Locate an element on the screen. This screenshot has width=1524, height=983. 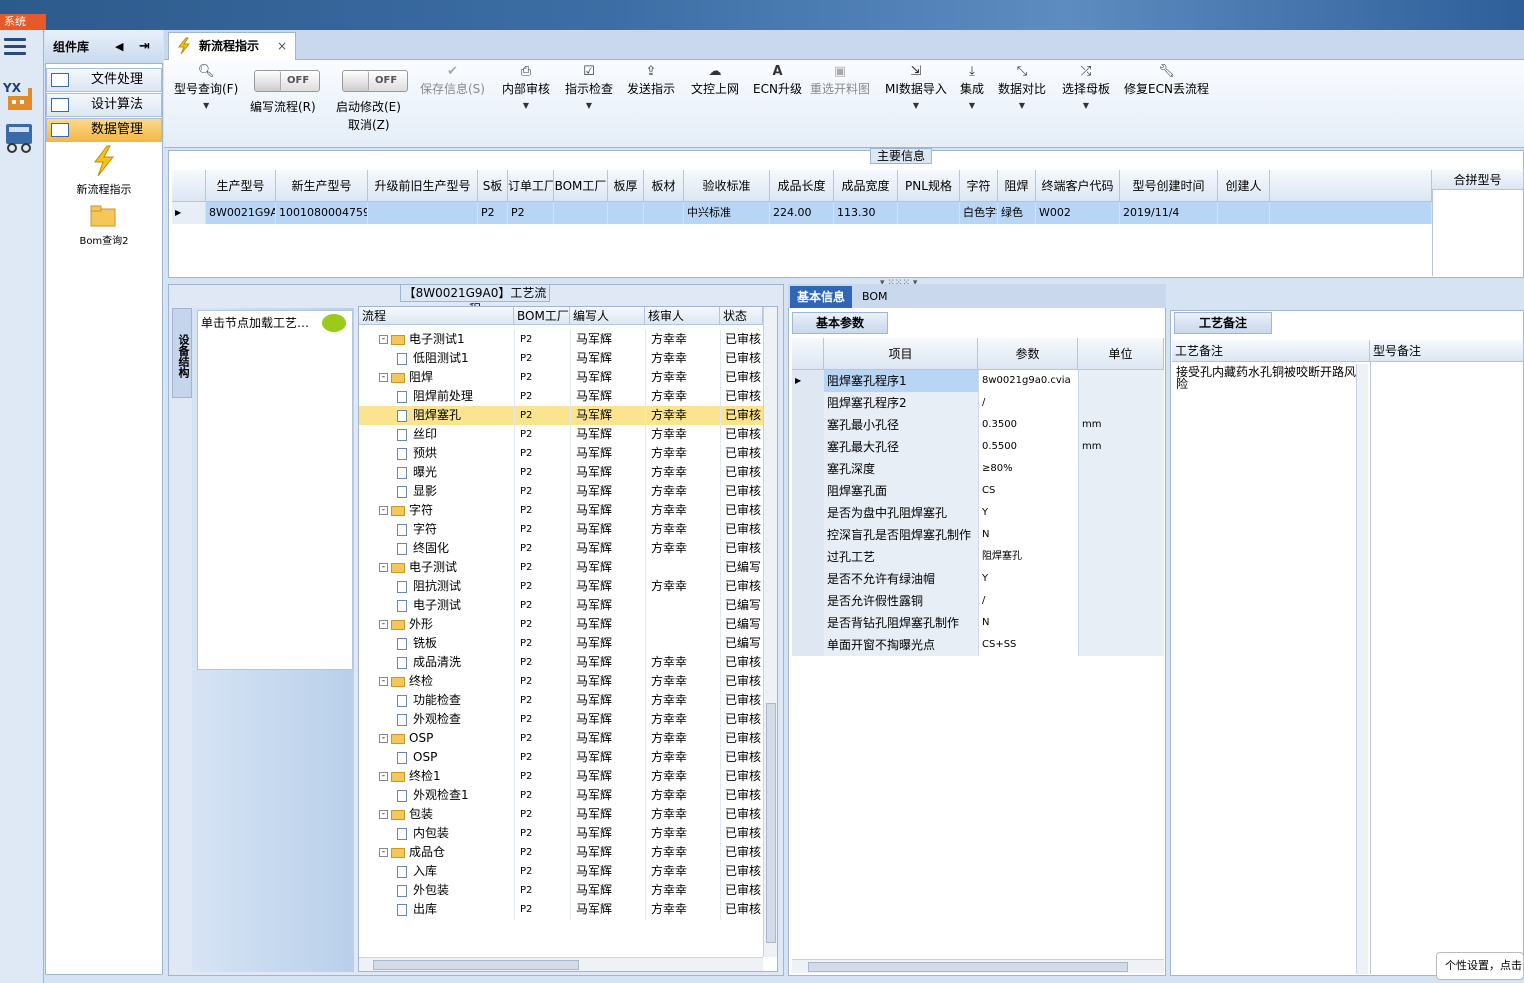
col-header-2: 新生产型号 is located at coordinates (322, 186).